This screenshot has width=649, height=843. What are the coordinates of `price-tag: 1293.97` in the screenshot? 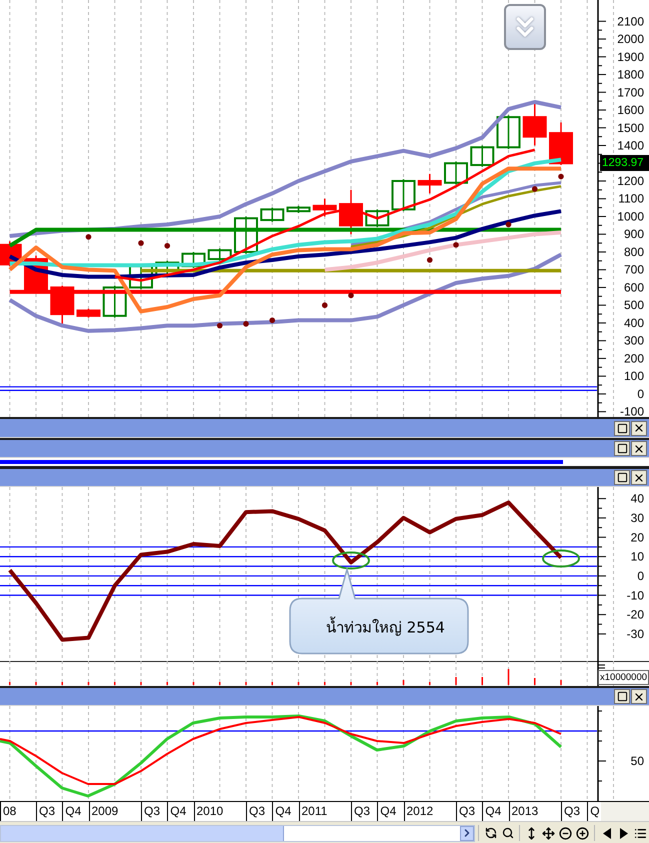 It's located at (624, 163).